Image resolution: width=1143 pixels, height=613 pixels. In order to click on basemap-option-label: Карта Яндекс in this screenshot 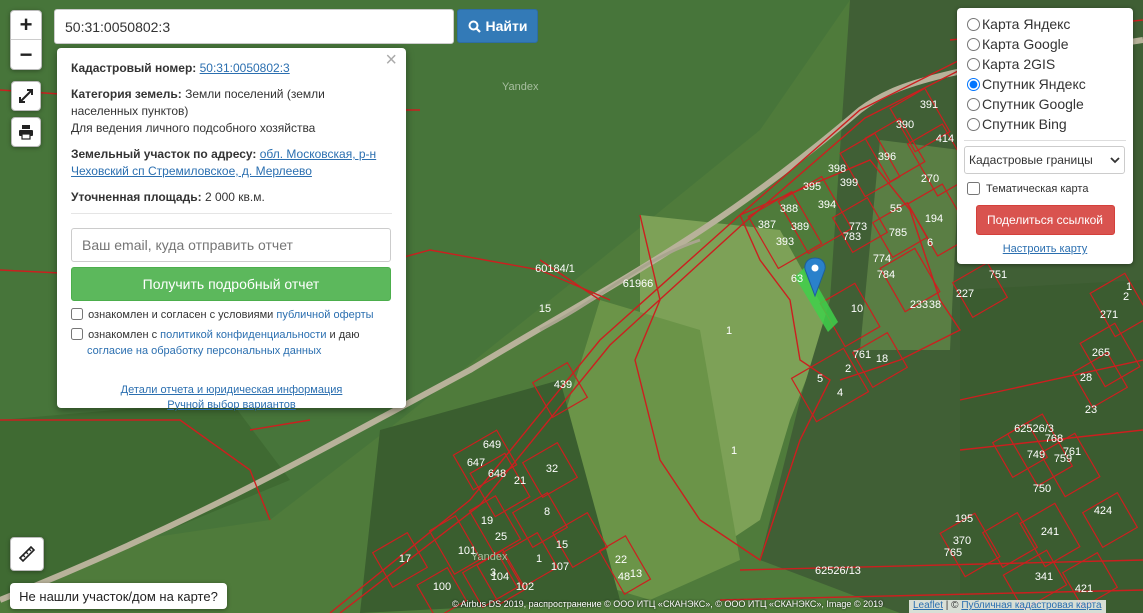, I will do `click(1026, 24)`.